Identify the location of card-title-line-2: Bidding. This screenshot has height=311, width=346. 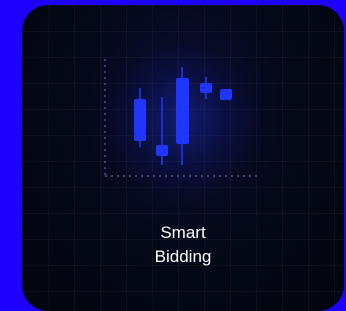
(183, 256).